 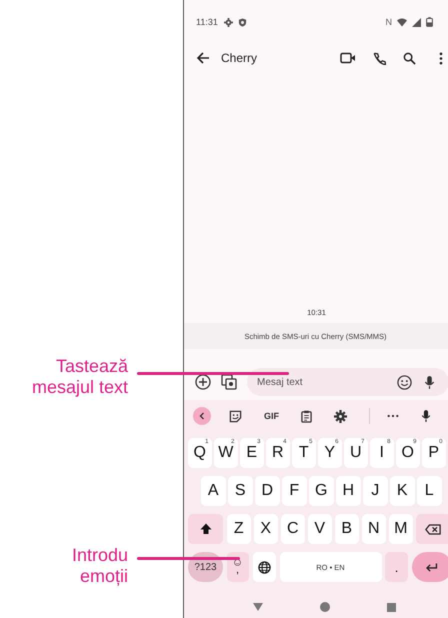 I want to click on letter-key: C, so click(x=292, y=529).